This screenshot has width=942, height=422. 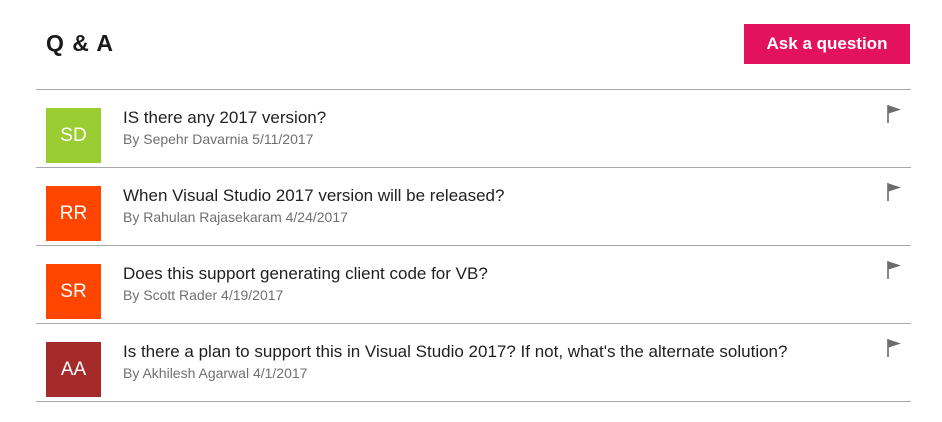 What do you see at coordinates (218, 139) in the screenshot?
I see `question-byline: By Sepehr Davarnia 5/11/2017` at bounding box center [218, 139].